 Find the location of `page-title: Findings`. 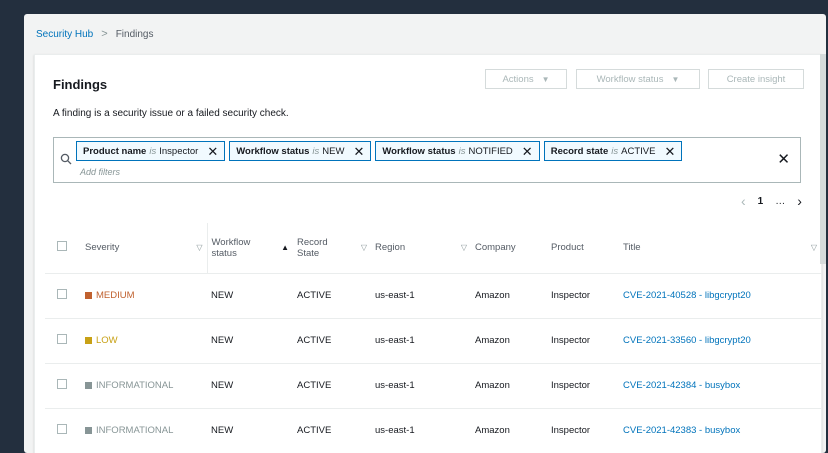

page-title: Findings is located at coordinates (80, 84).